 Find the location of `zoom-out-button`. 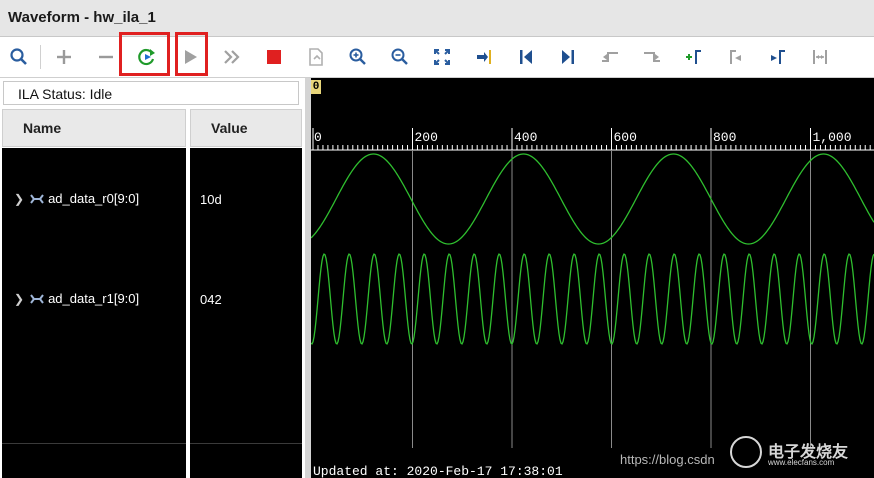

zoom-out-button is located at coordinates (400, 57).